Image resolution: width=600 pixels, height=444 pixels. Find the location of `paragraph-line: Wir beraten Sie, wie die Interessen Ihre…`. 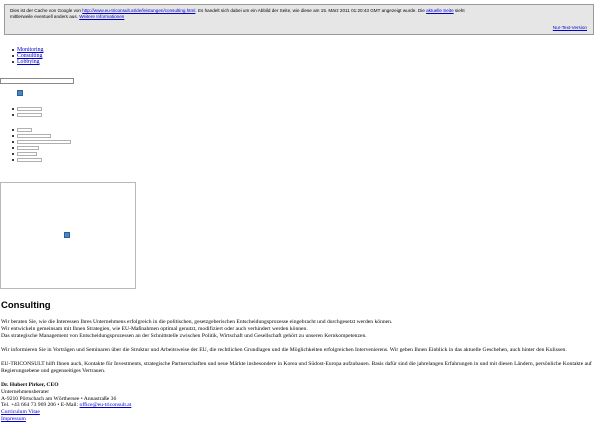

paragraph-line: Wir beraten Sie, wie die Interessen Ihre… is located at coordinates (197, 322).